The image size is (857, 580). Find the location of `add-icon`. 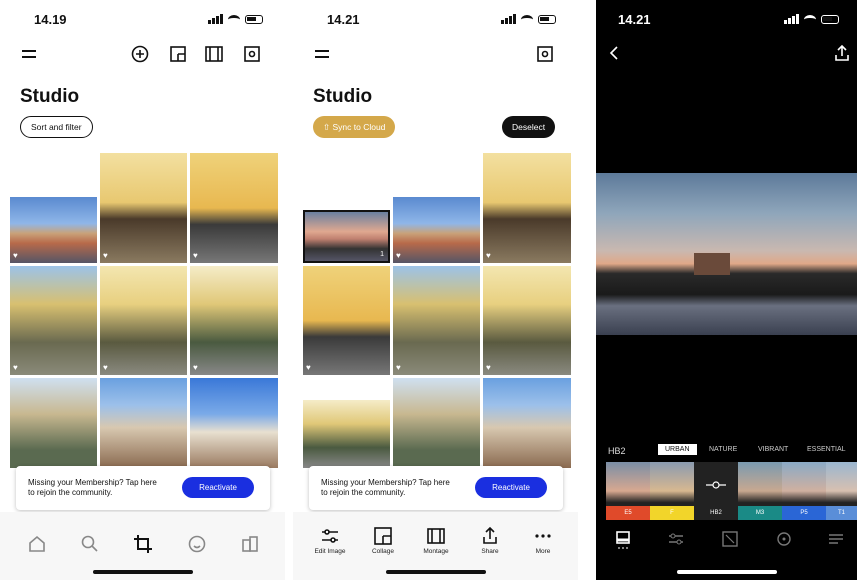

add-icon is located at coordinates (140, 54).